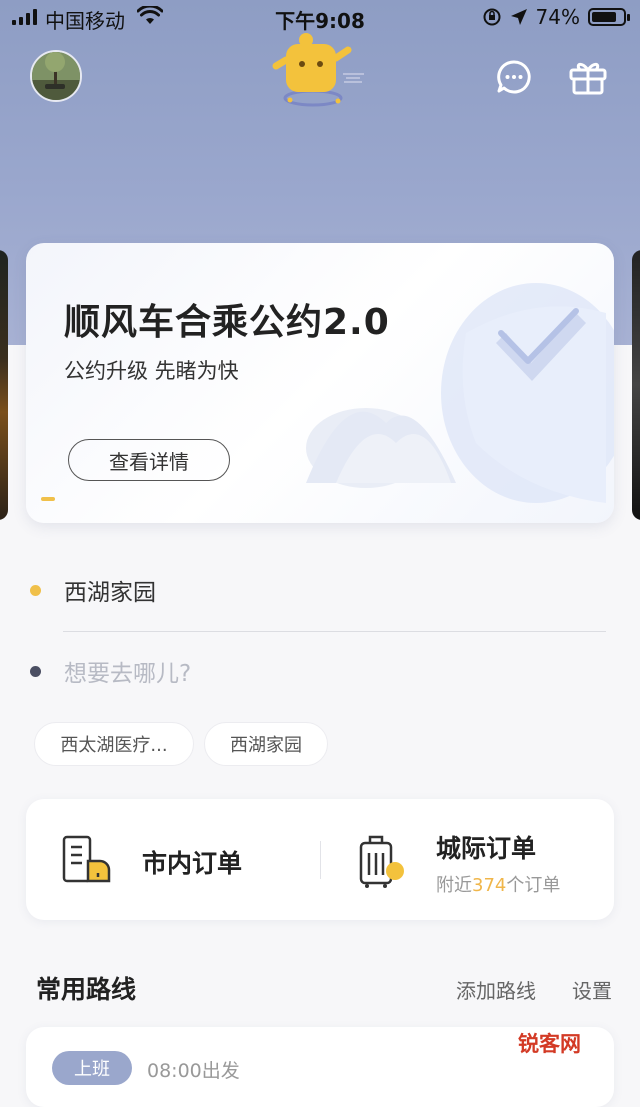 This screenshot has height=1107, width=640. I want to click on route-departure-time: 08:00出发, so click(193, 1071).